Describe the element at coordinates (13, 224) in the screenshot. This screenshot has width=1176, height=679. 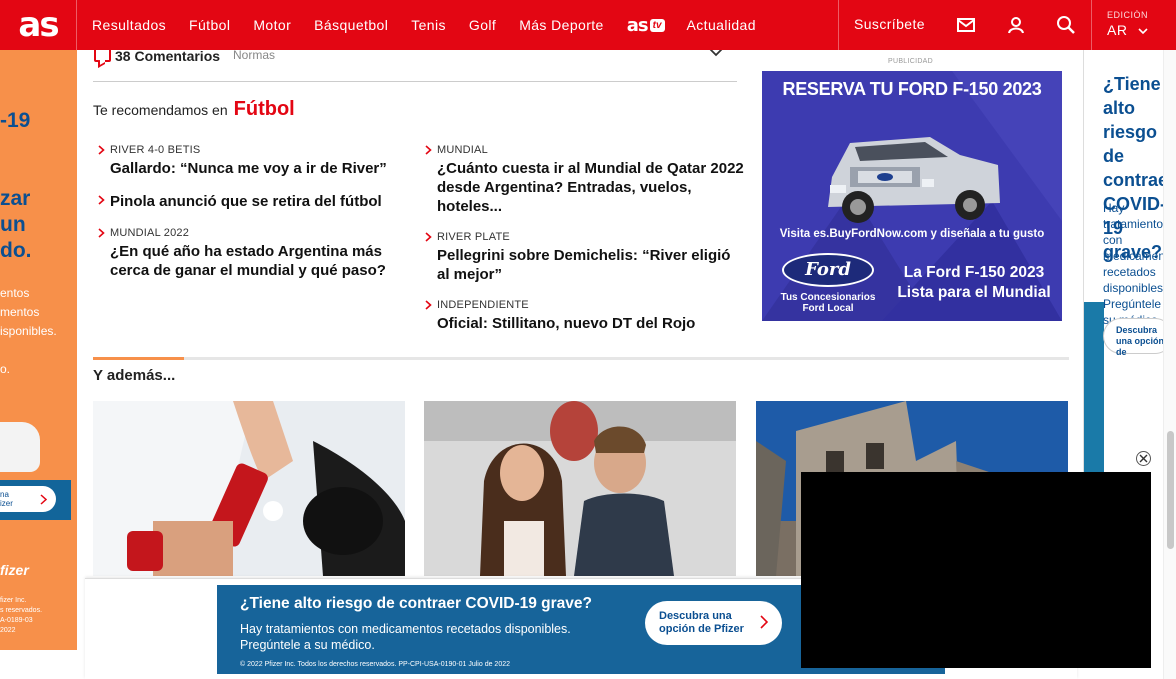
I see `ad-headline-fragment: un` at that location.